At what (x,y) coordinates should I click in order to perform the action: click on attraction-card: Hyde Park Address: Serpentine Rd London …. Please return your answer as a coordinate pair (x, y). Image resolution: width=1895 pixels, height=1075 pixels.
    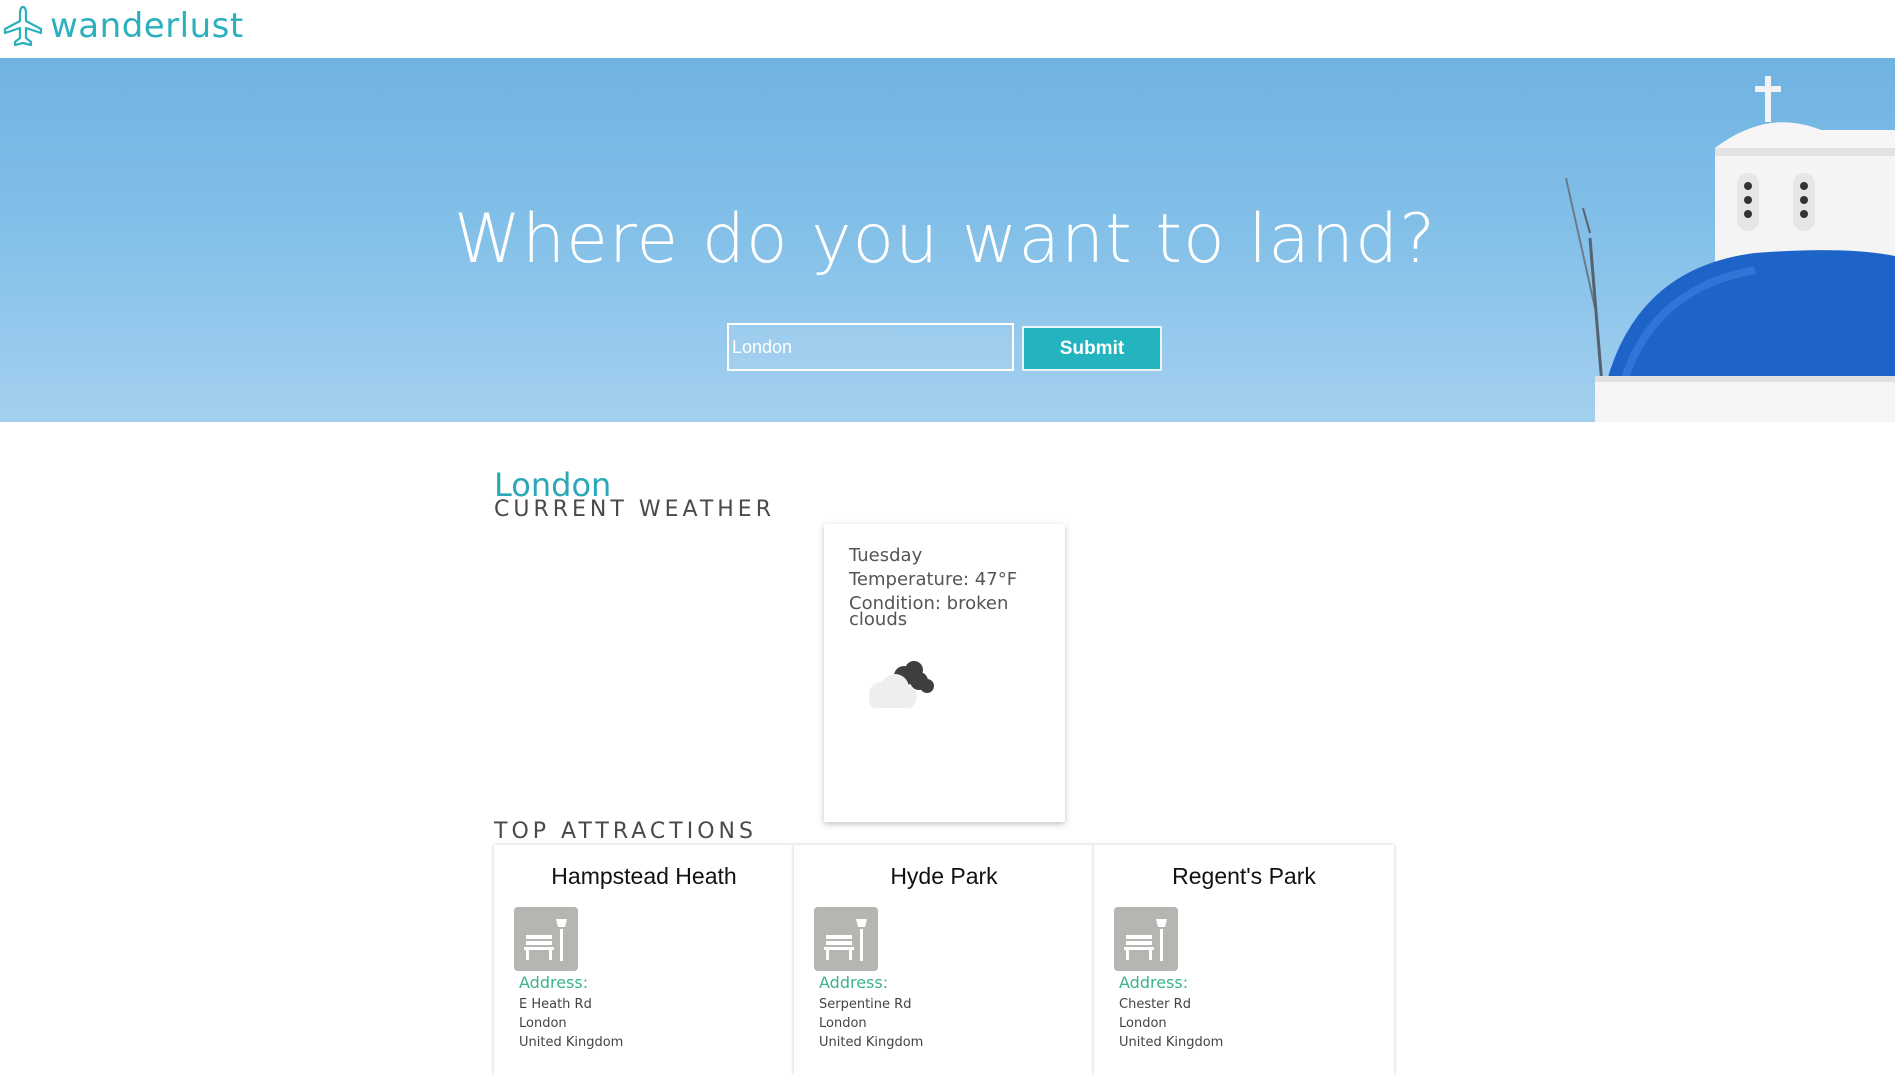
    Looking at the image, I should click on (944, 960).